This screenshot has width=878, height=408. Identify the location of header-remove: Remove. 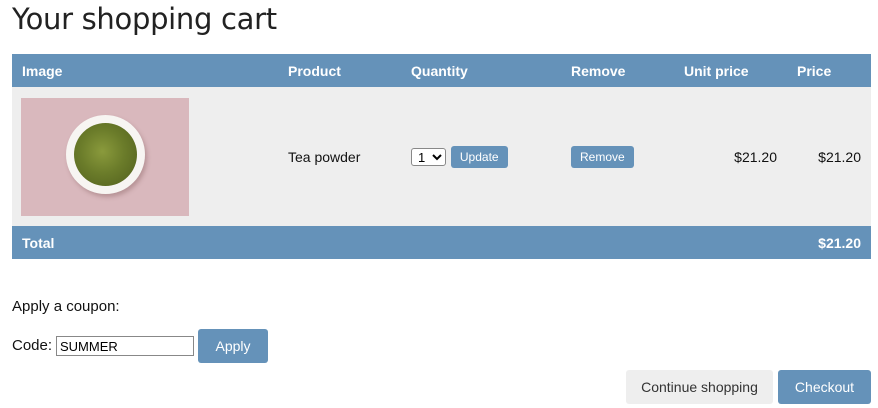
(617, 70).